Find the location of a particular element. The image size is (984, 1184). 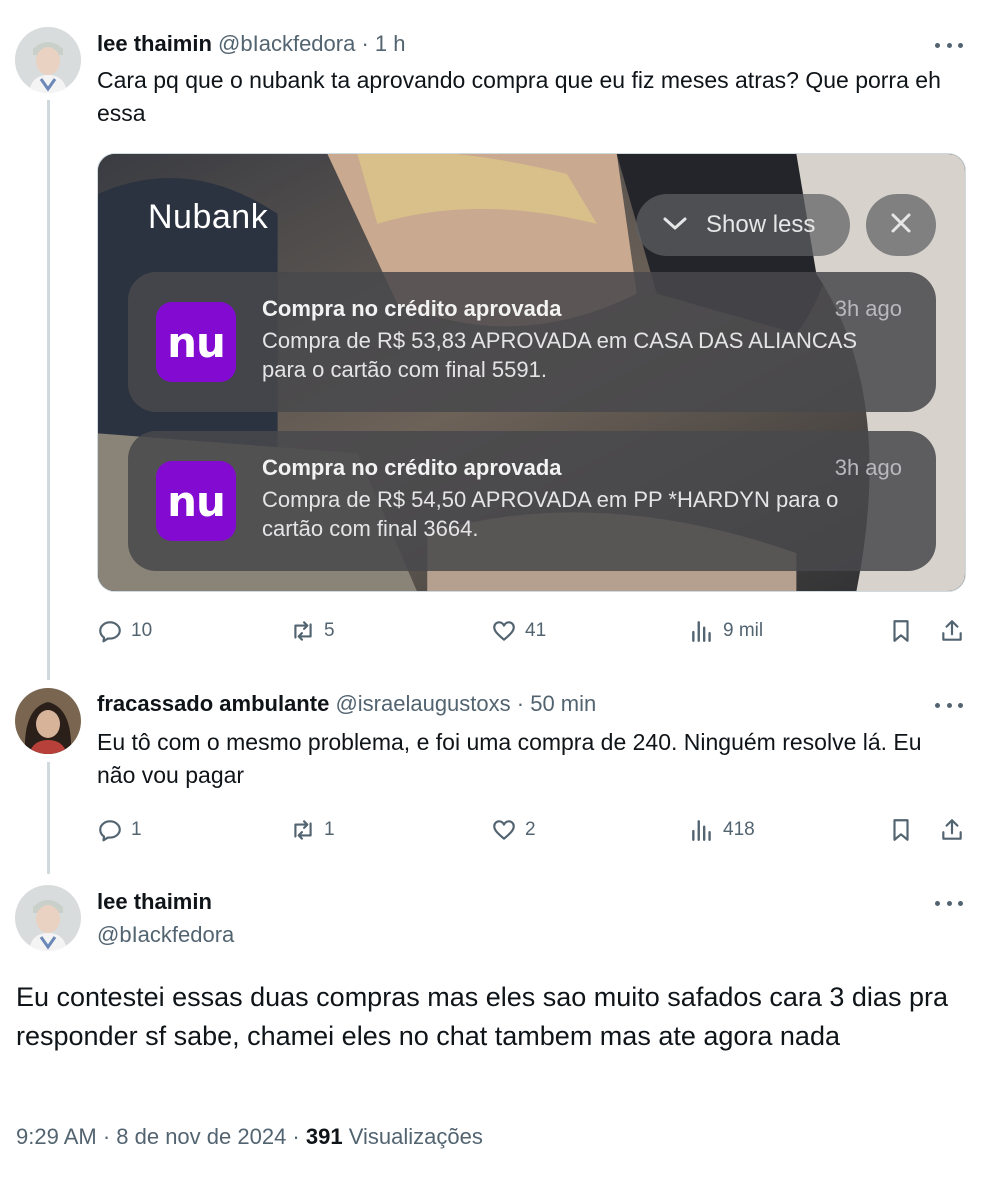

close-button is located at coordinates (901, 225).